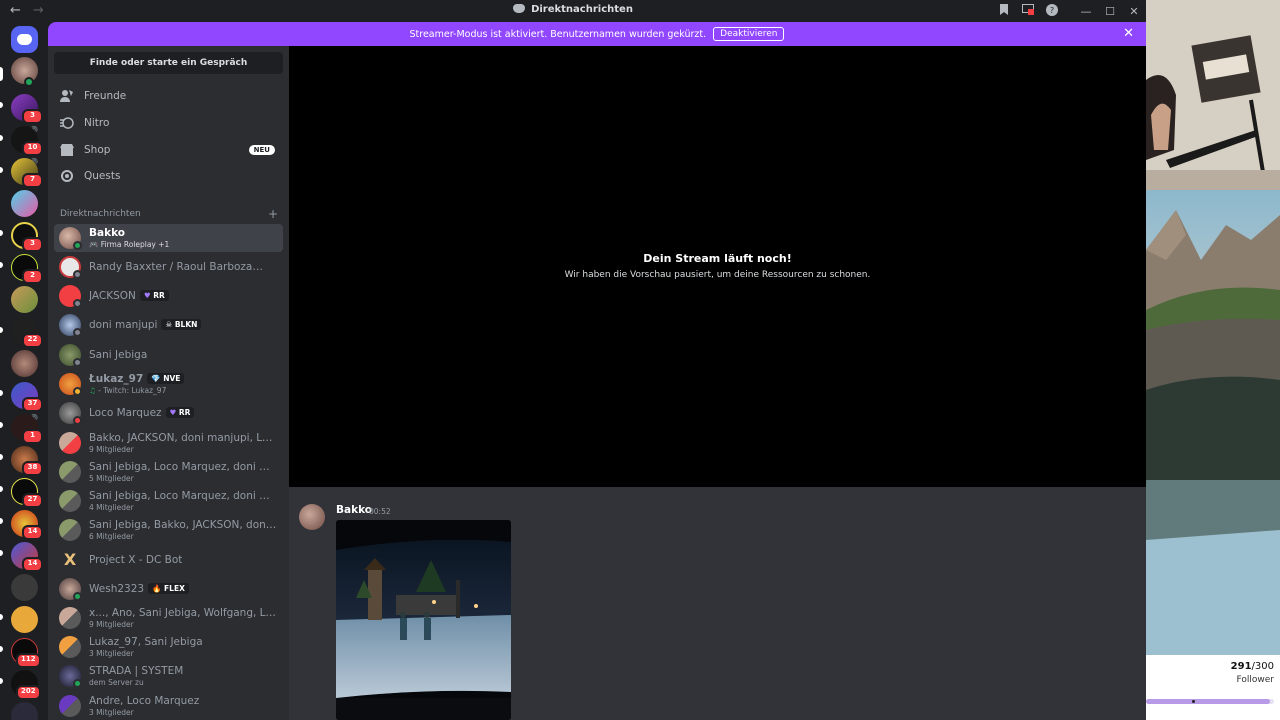  What do you see at coordinates (136, 560) in the screenshot?
I see `dm-name: Project X - DC Bot` at bounding box center [136, 560].